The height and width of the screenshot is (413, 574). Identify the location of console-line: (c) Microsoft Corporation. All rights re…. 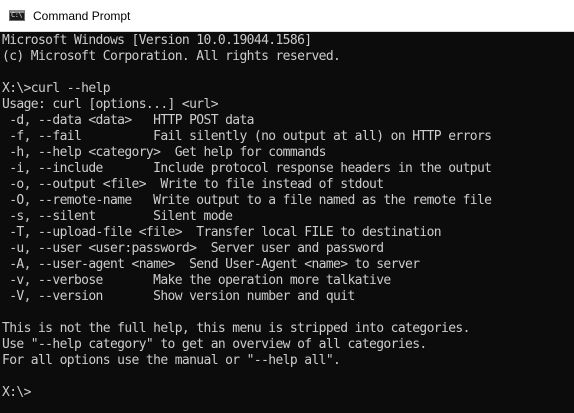
(171, 56).